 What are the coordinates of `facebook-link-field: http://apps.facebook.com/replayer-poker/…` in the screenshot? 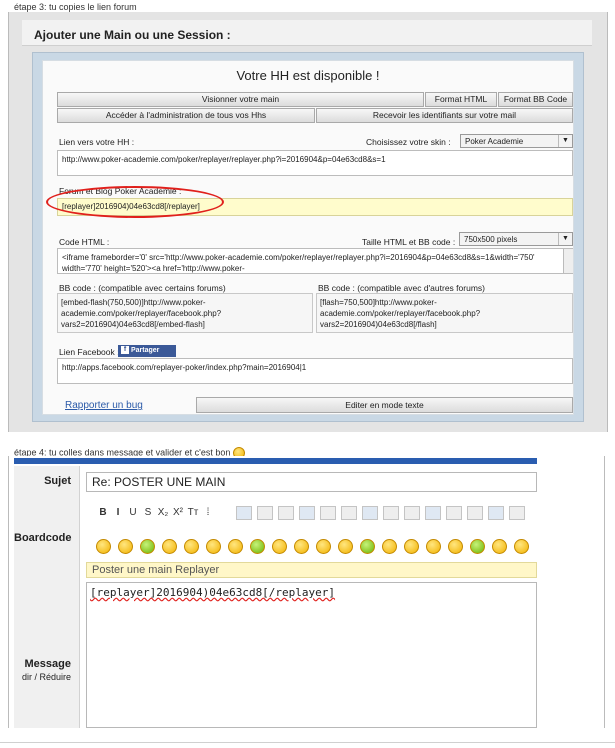 It's located at (315, 371).